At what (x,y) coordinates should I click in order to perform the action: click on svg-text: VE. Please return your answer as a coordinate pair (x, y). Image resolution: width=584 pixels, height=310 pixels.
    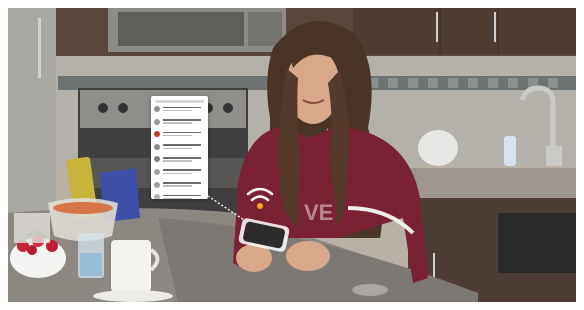
    Looking at the image, I should click on (318, 212).